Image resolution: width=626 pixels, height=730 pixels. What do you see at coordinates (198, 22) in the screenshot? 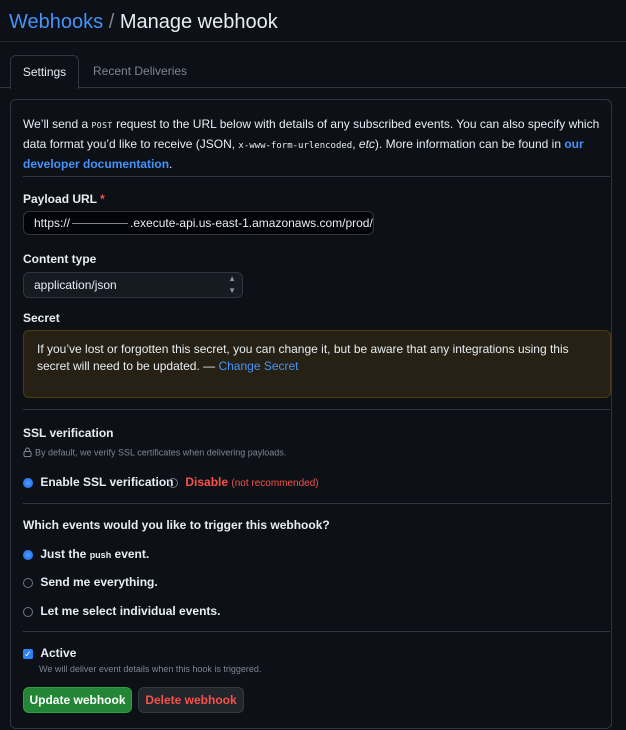
I see `breadcrumb-current: Manage webhook` at bounding box center [198, 22].